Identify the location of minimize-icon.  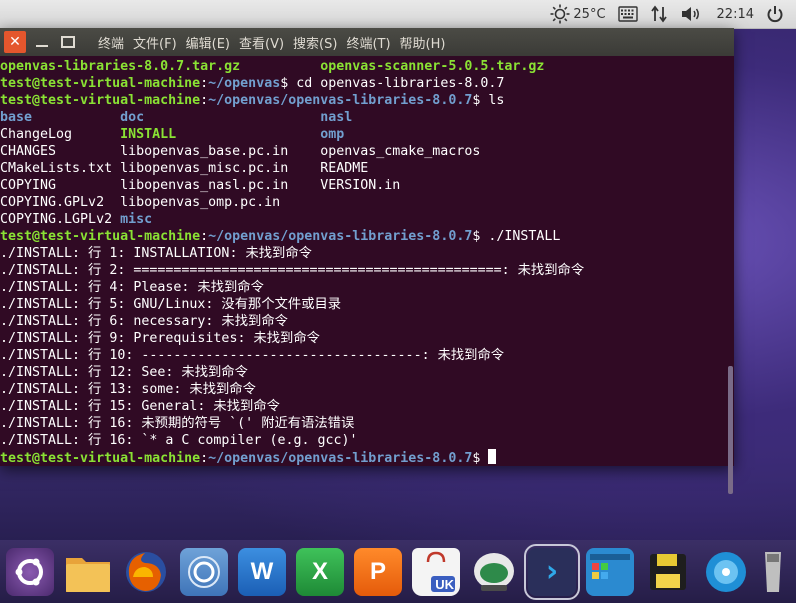
(42, 46).